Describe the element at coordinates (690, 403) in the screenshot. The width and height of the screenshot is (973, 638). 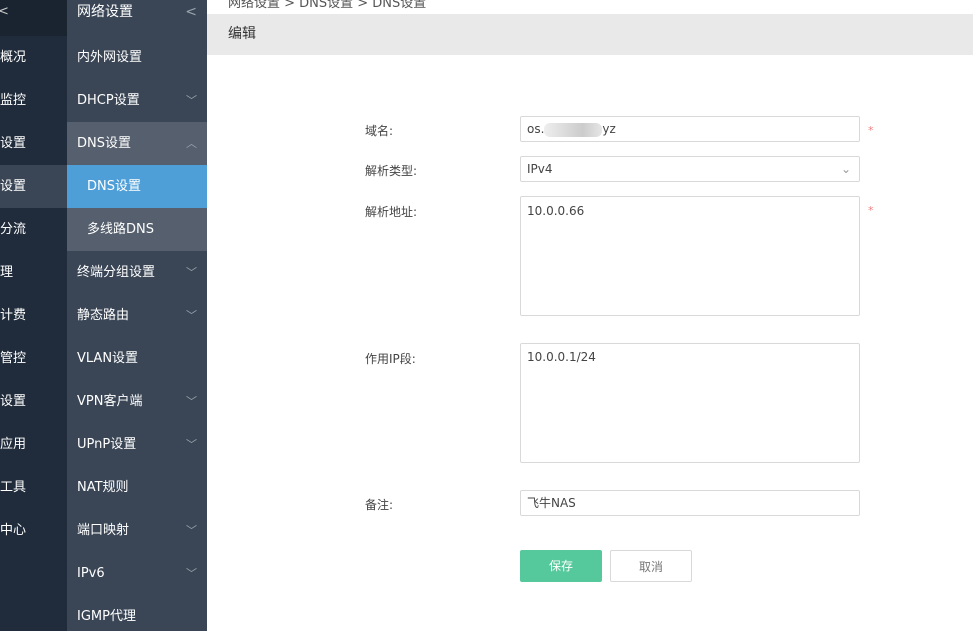
I see `scope-textarea: 10.0.0.1/24` at that location.